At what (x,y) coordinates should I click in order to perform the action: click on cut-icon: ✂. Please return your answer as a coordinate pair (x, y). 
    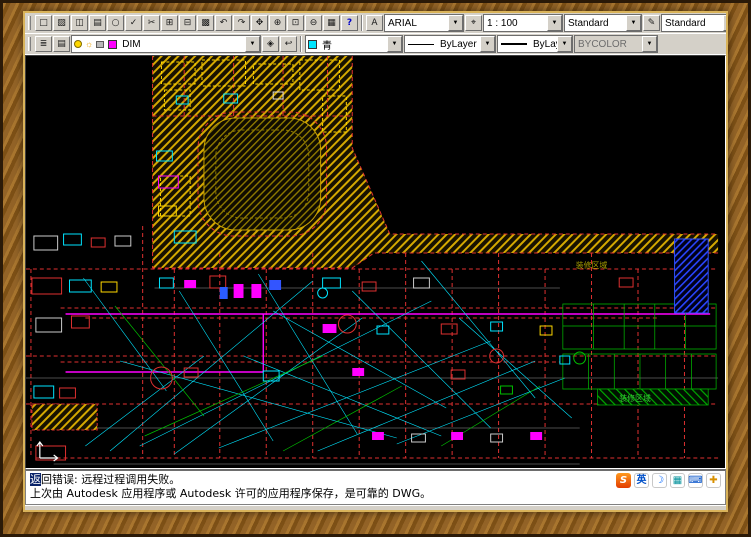
    Looking at the image, I should click on (151, 23).